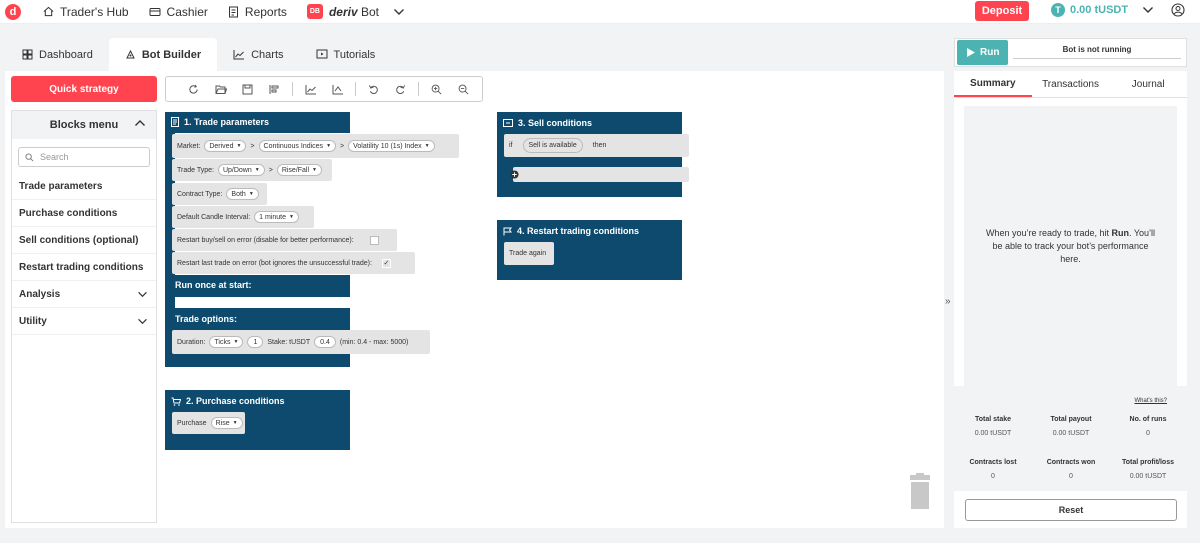  I want to click on tab-charts: Charts, so click(258, 54).